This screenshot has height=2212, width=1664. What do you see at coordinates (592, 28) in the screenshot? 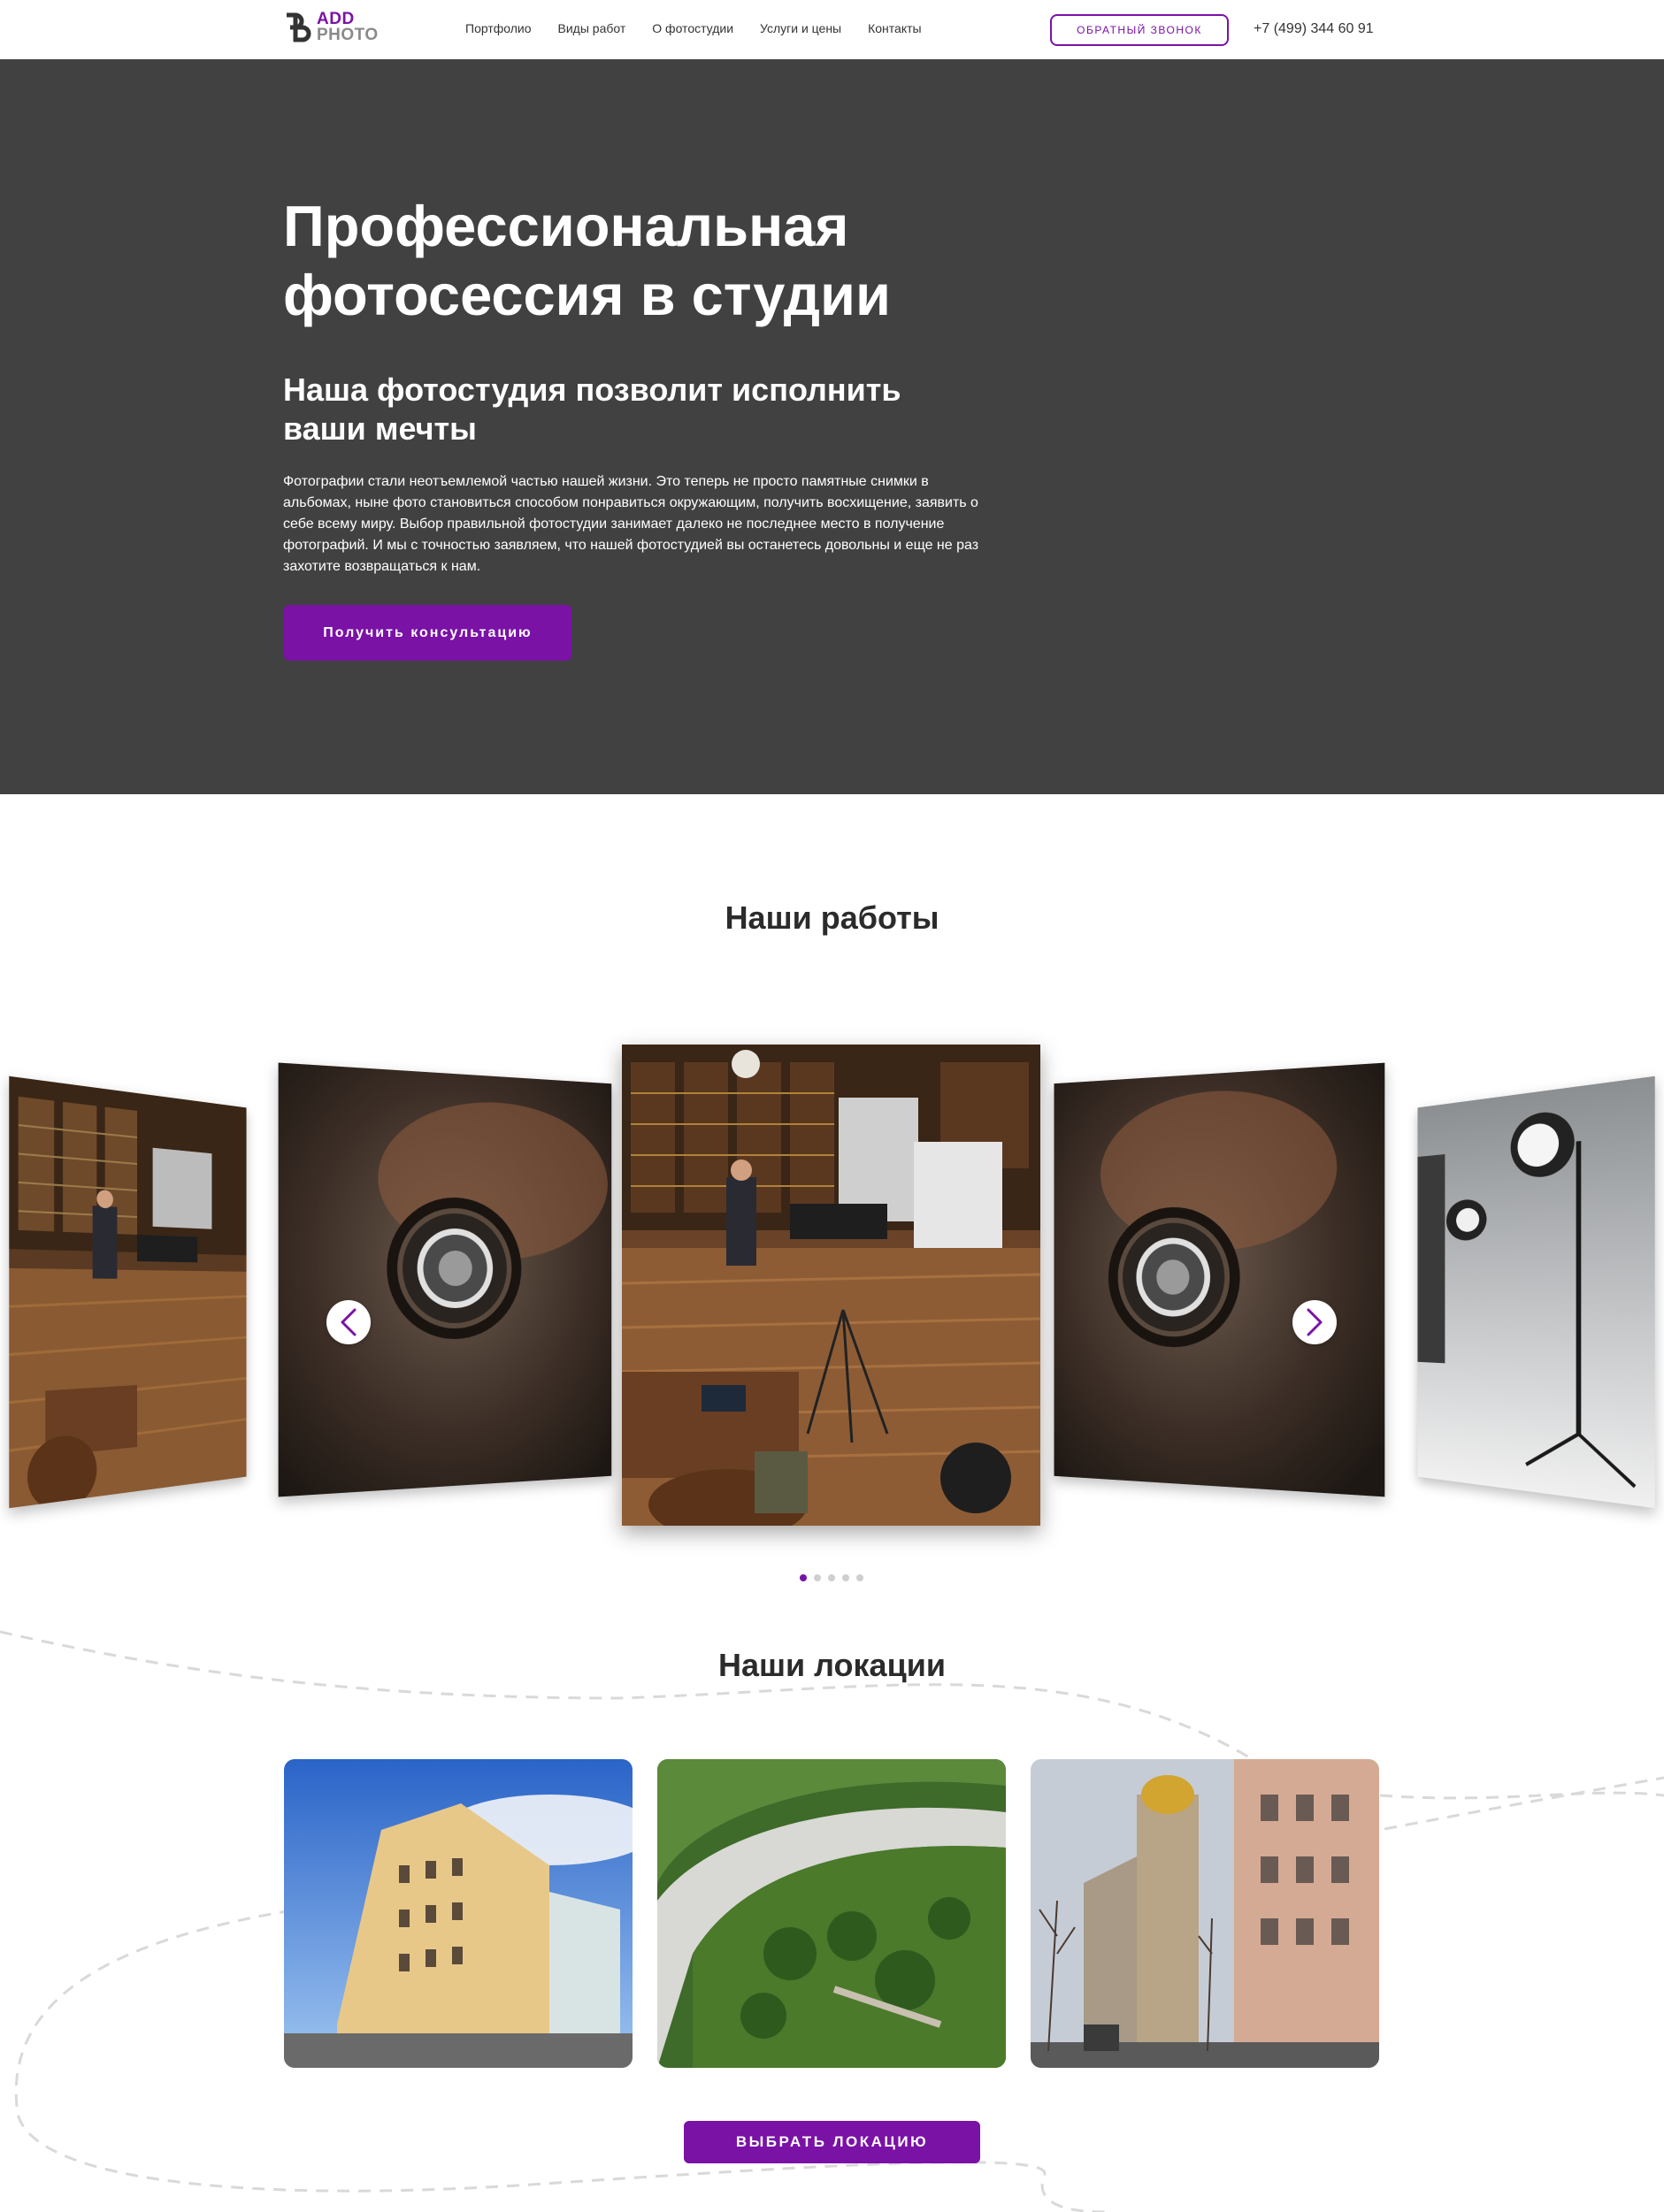
I see `nav-work-types: Виды работ` at bounding box center [592, 28].